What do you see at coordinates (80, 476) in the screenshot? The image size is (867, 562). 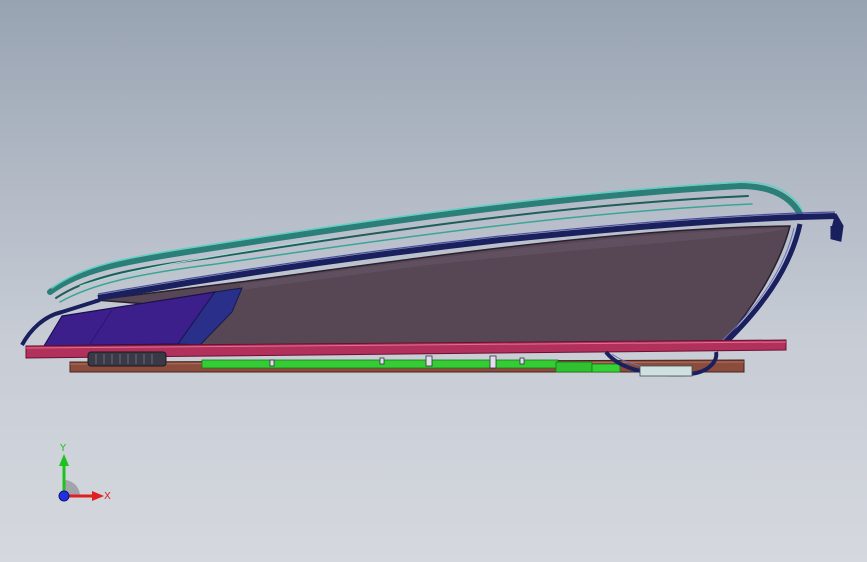 I see `coordinate-triad: Y X` at bounding box center [80, 476].